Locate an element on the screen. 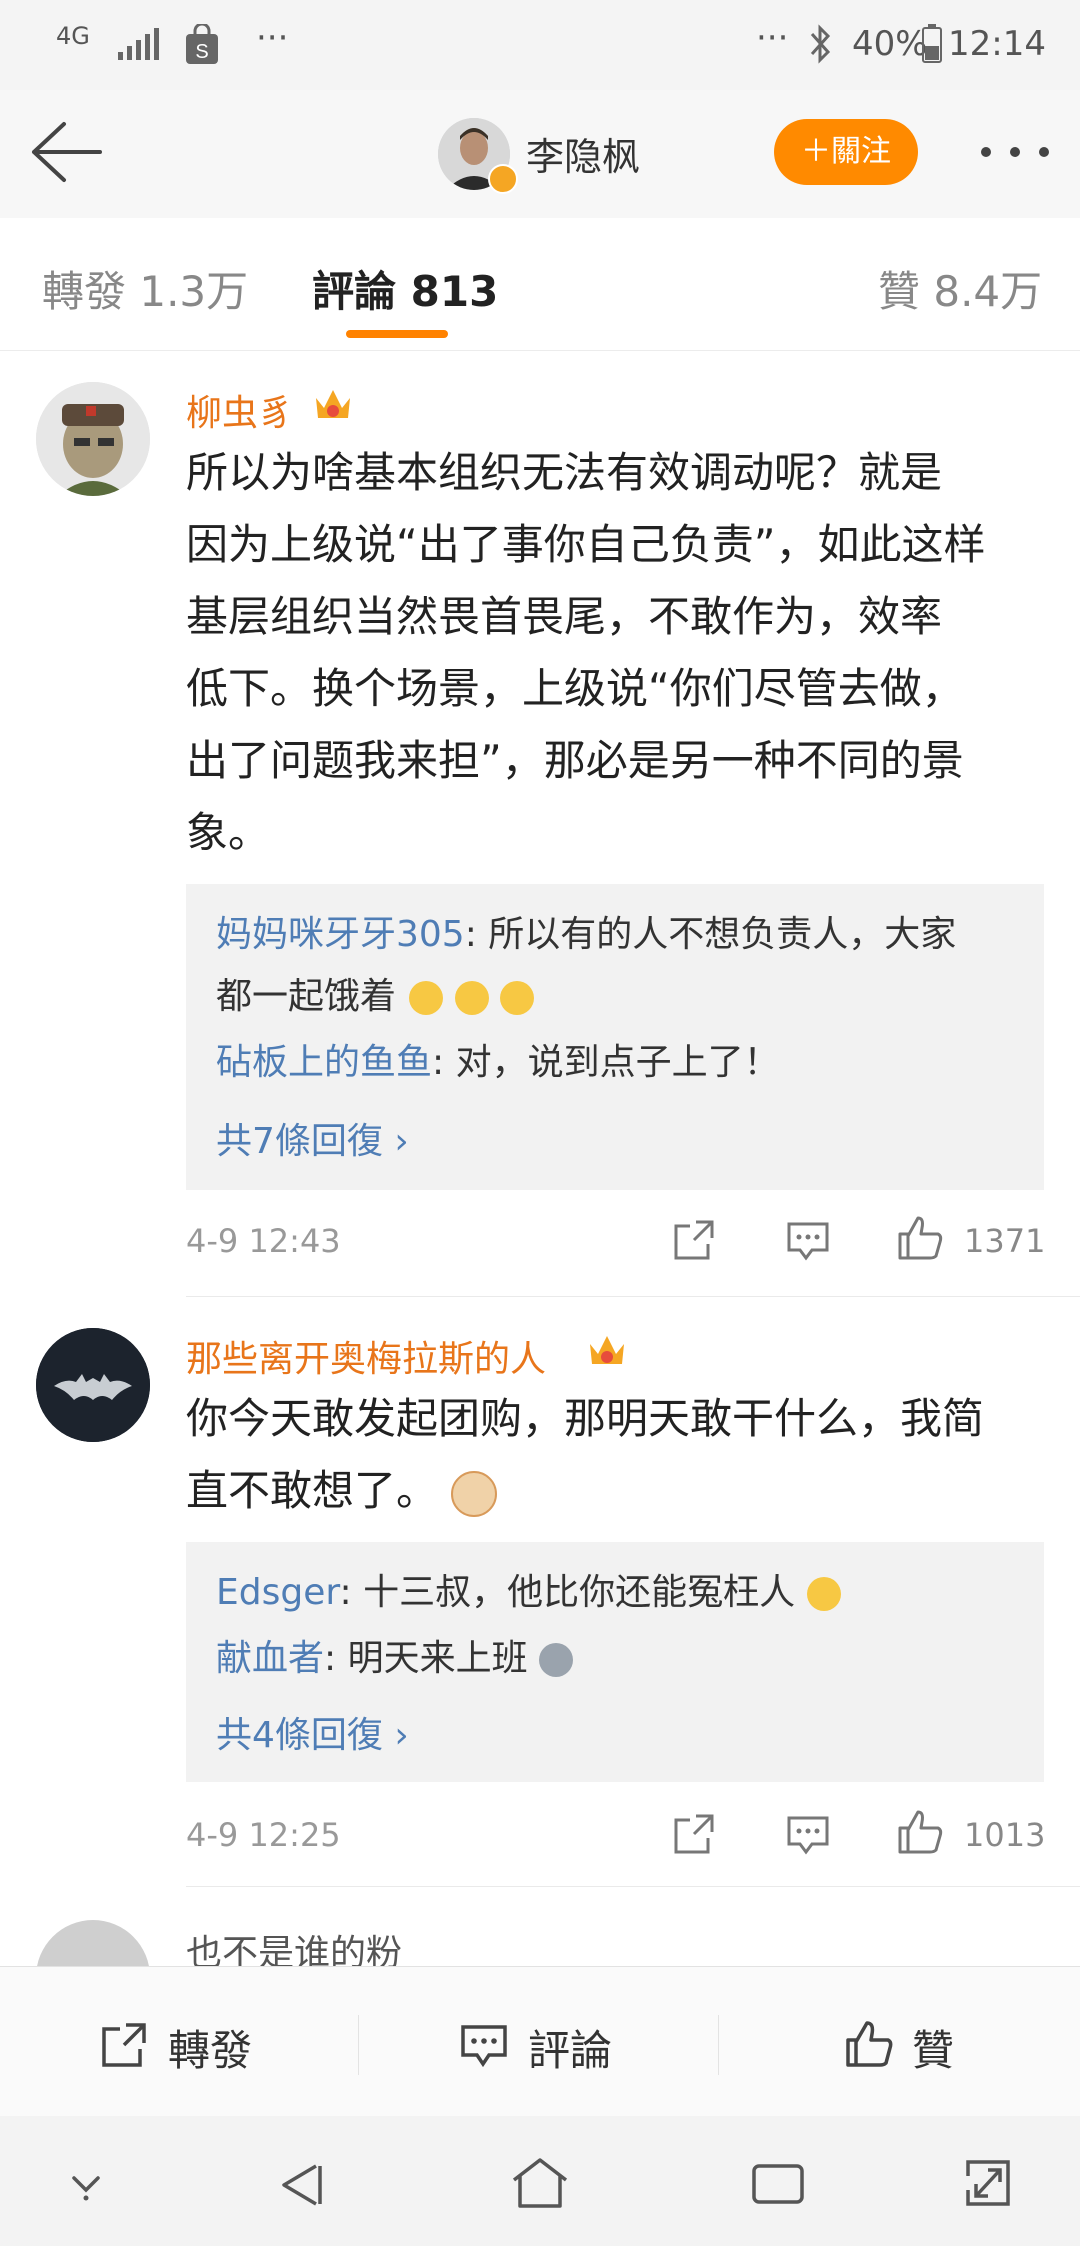 Image resolution: width=1080 pixels, height=2246 pixels. more-notifications-icon: ··· is located at coordinates (272, 38).